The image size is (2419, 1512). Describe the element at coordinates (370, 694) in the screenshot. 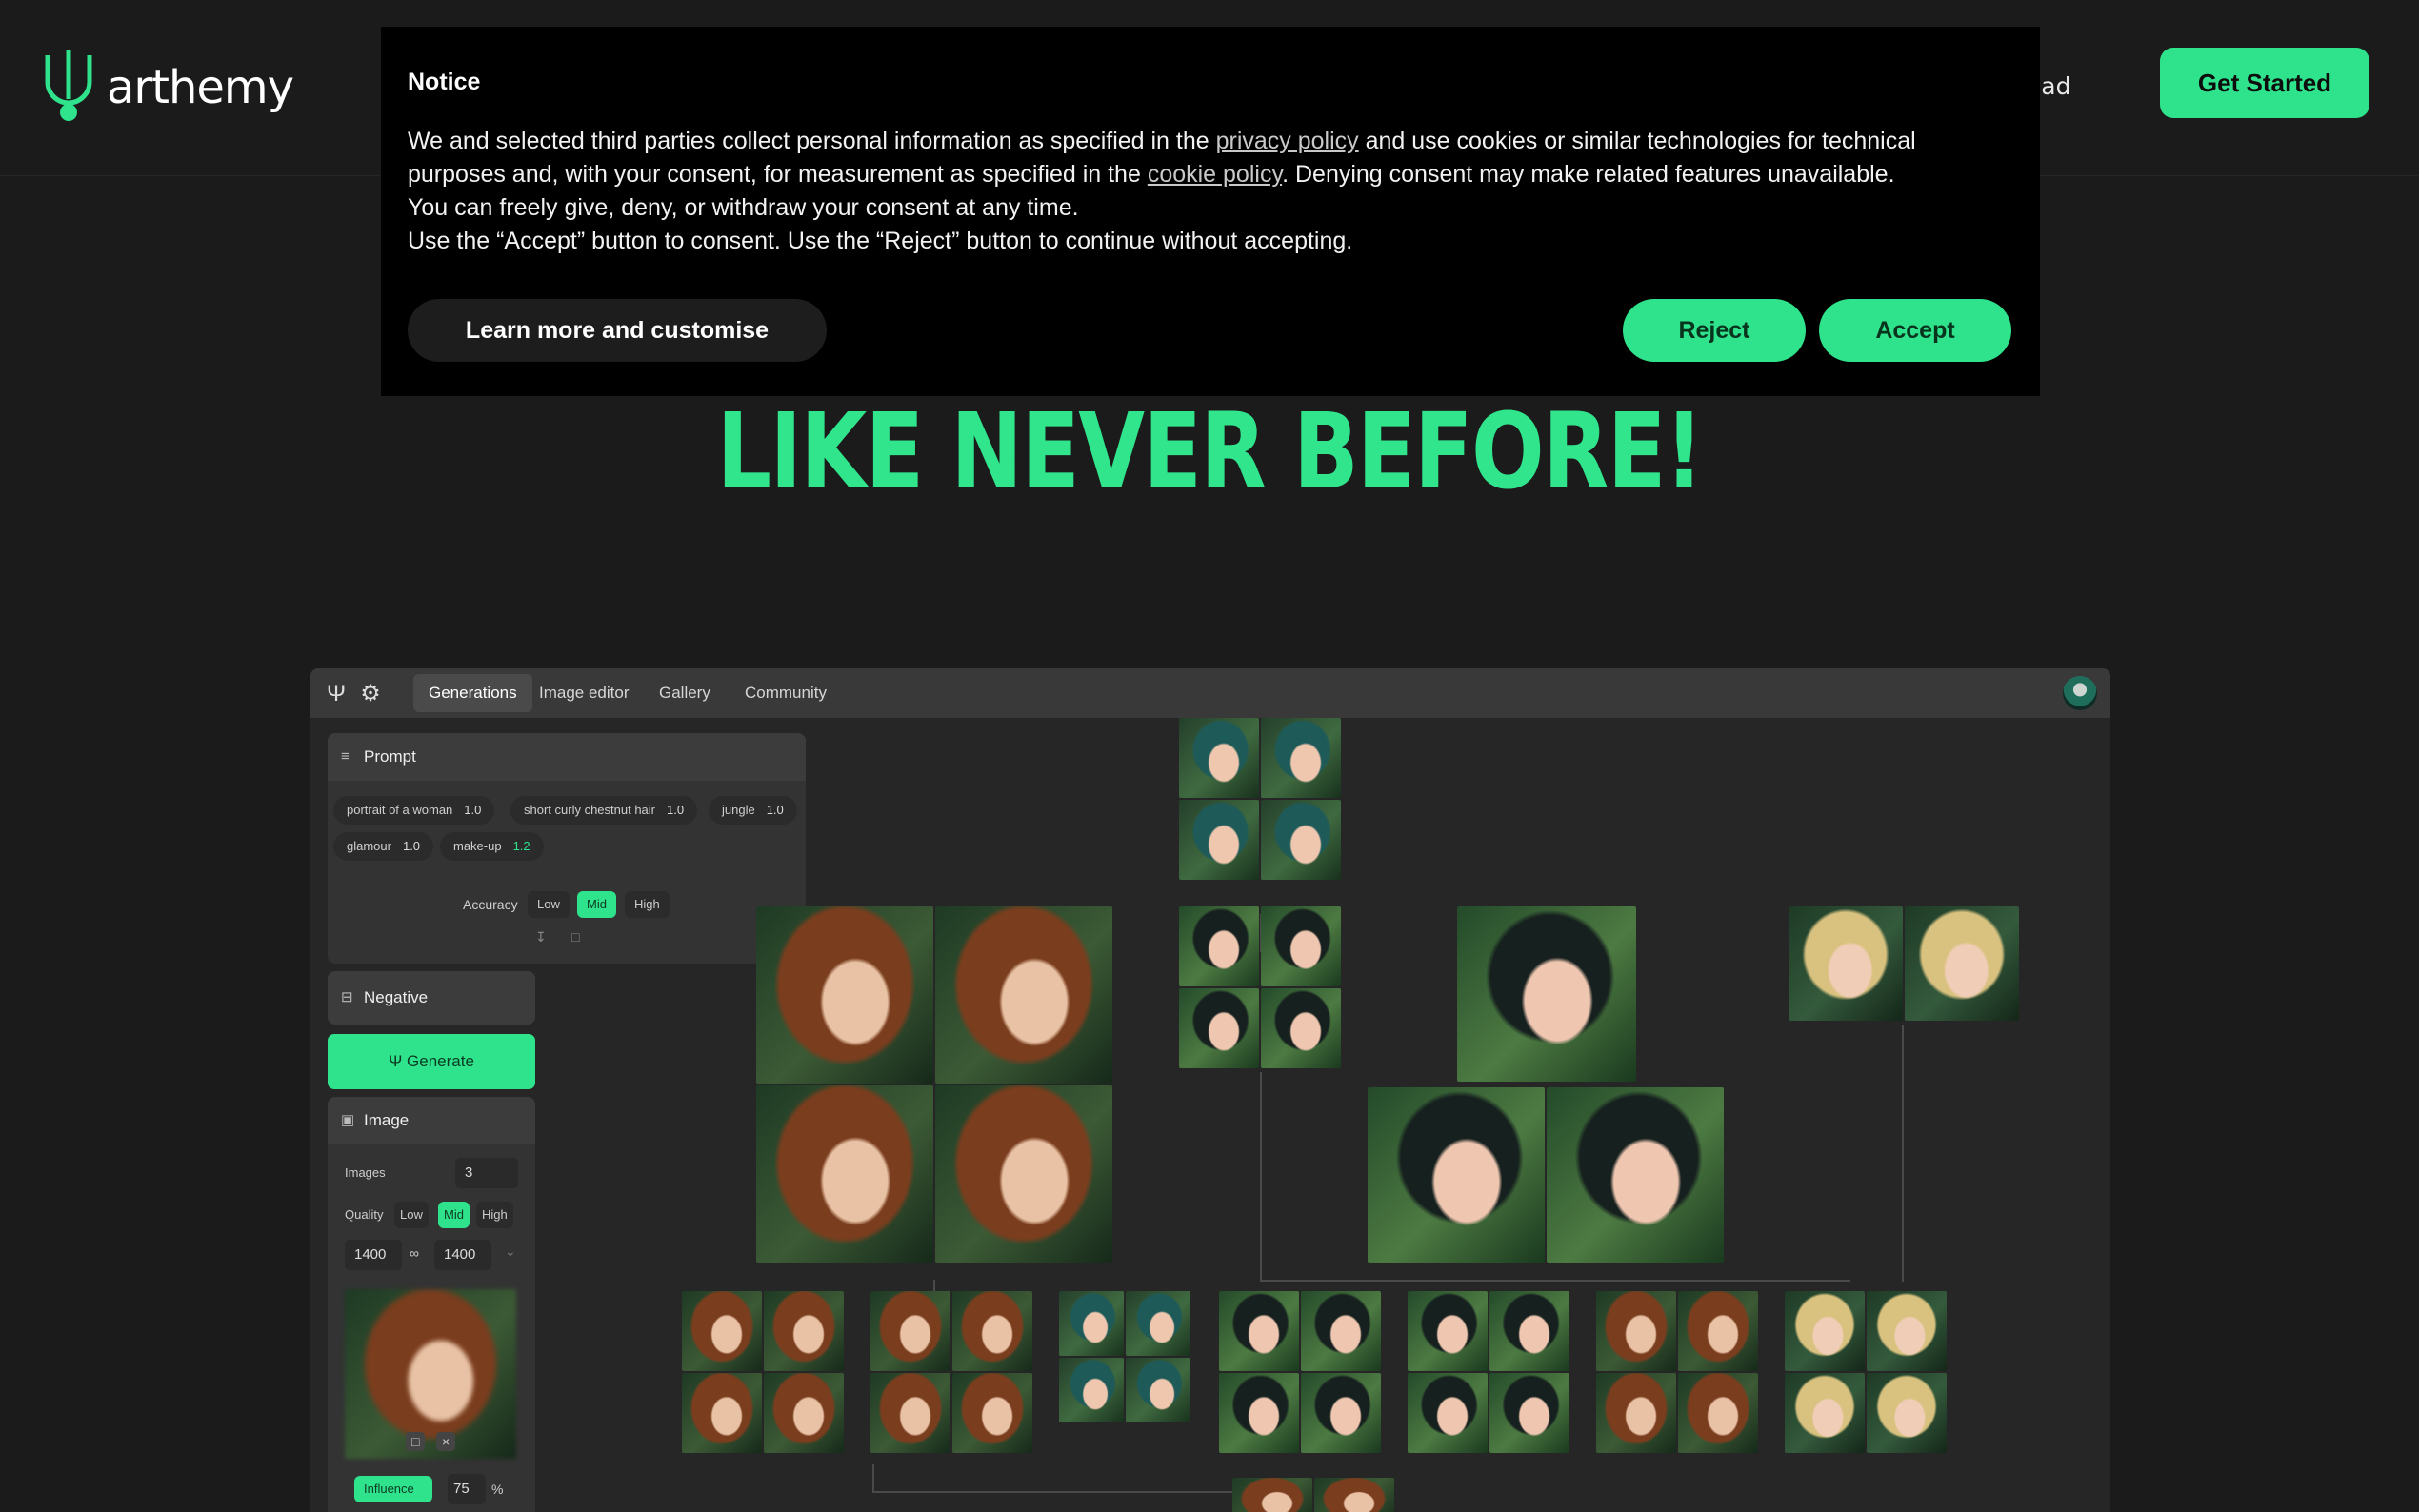

I see `gear-icon: ⚙` at that location.